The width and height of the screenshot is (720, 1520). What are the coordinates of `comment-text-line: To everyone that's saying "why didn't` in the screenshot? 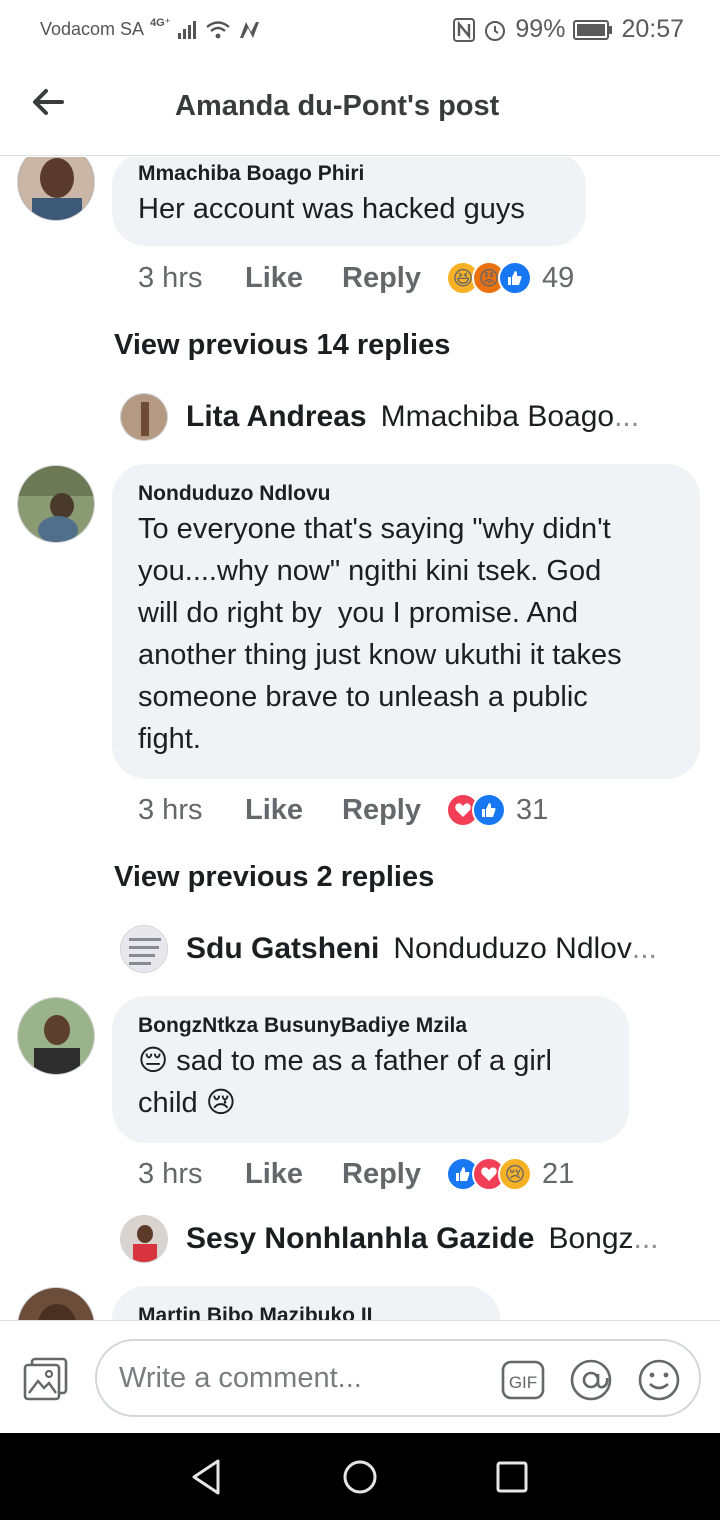 It's located at (374, 529).